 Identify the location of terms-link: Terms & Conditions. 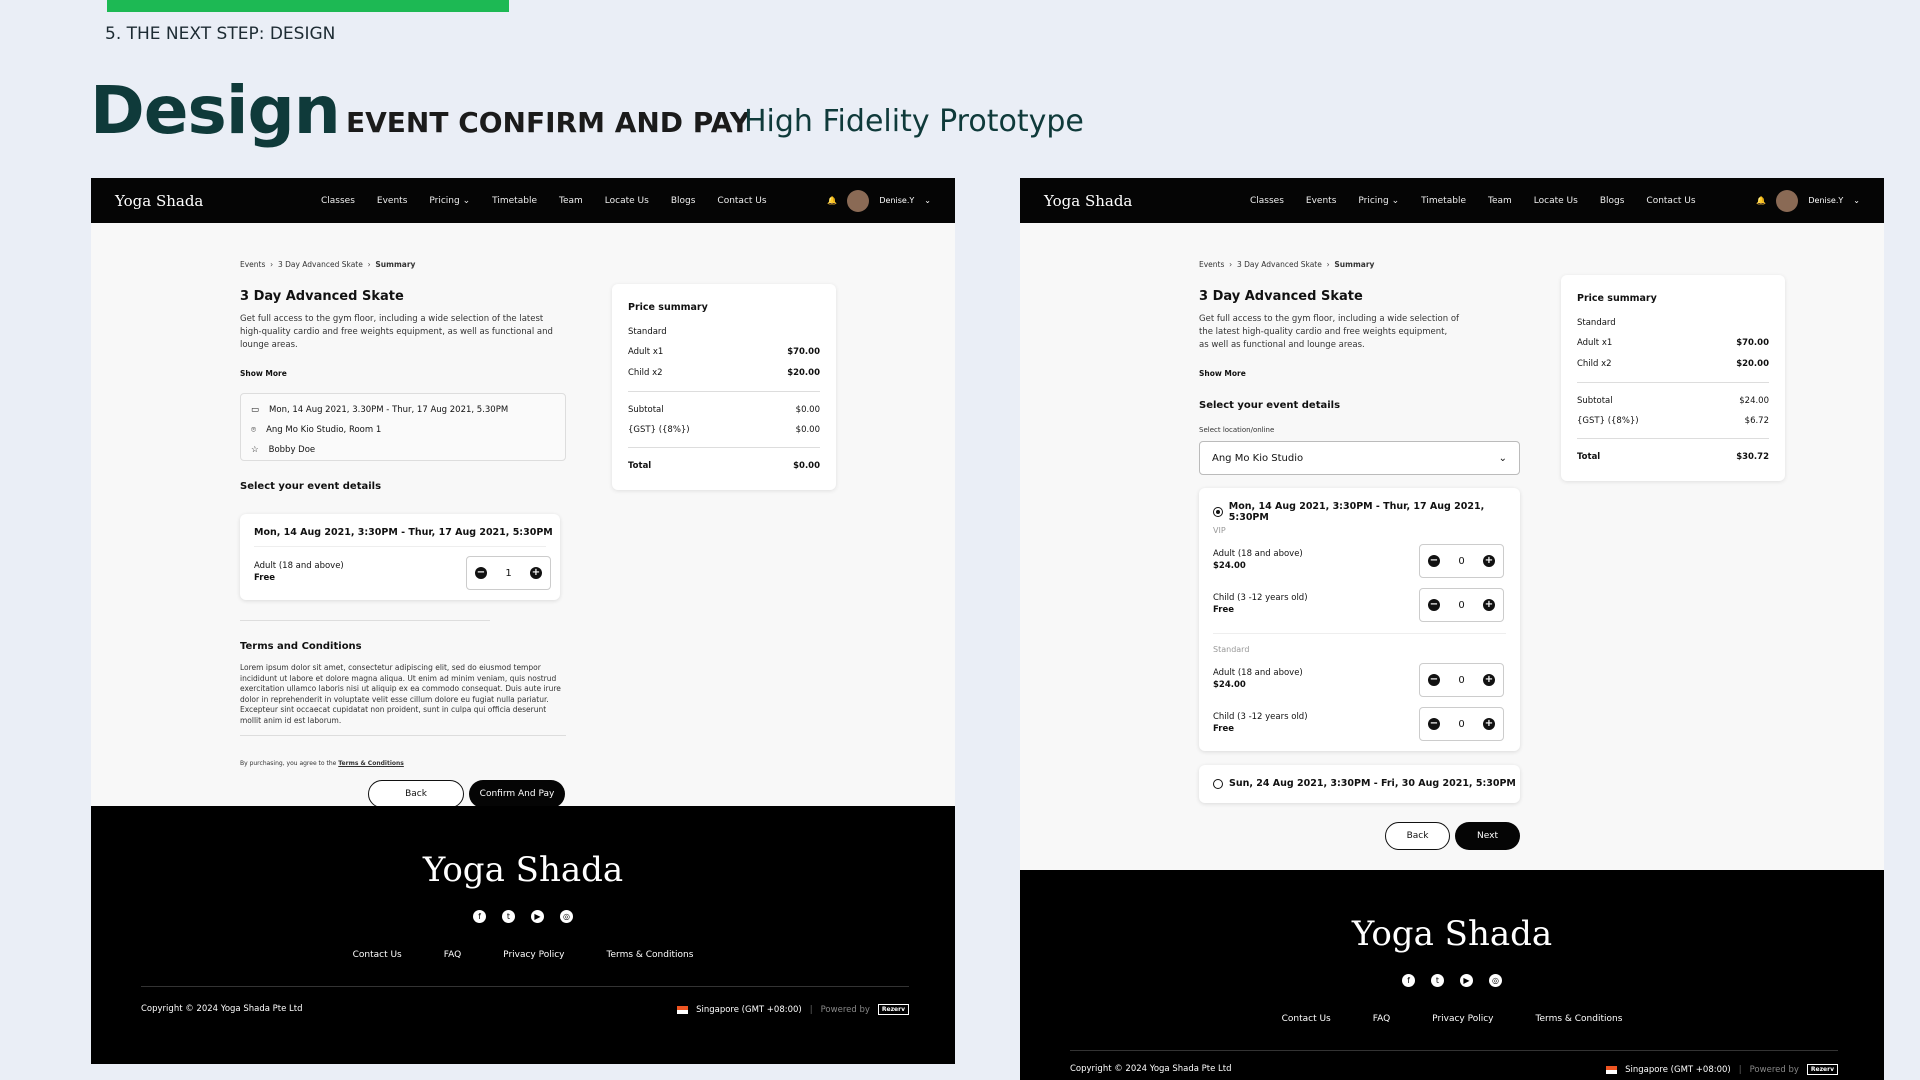
(371, 763).